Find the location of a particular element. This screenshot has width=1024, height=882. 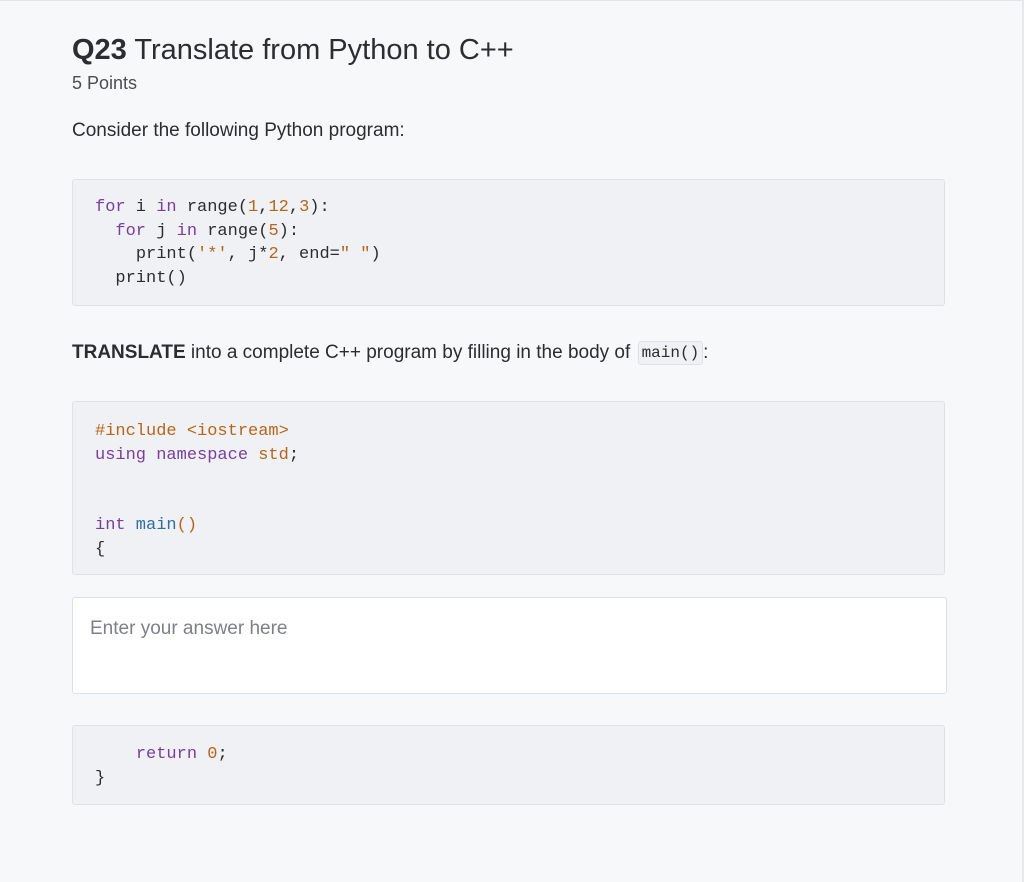

return-line: return 0; is located at coordinates (181, 754).